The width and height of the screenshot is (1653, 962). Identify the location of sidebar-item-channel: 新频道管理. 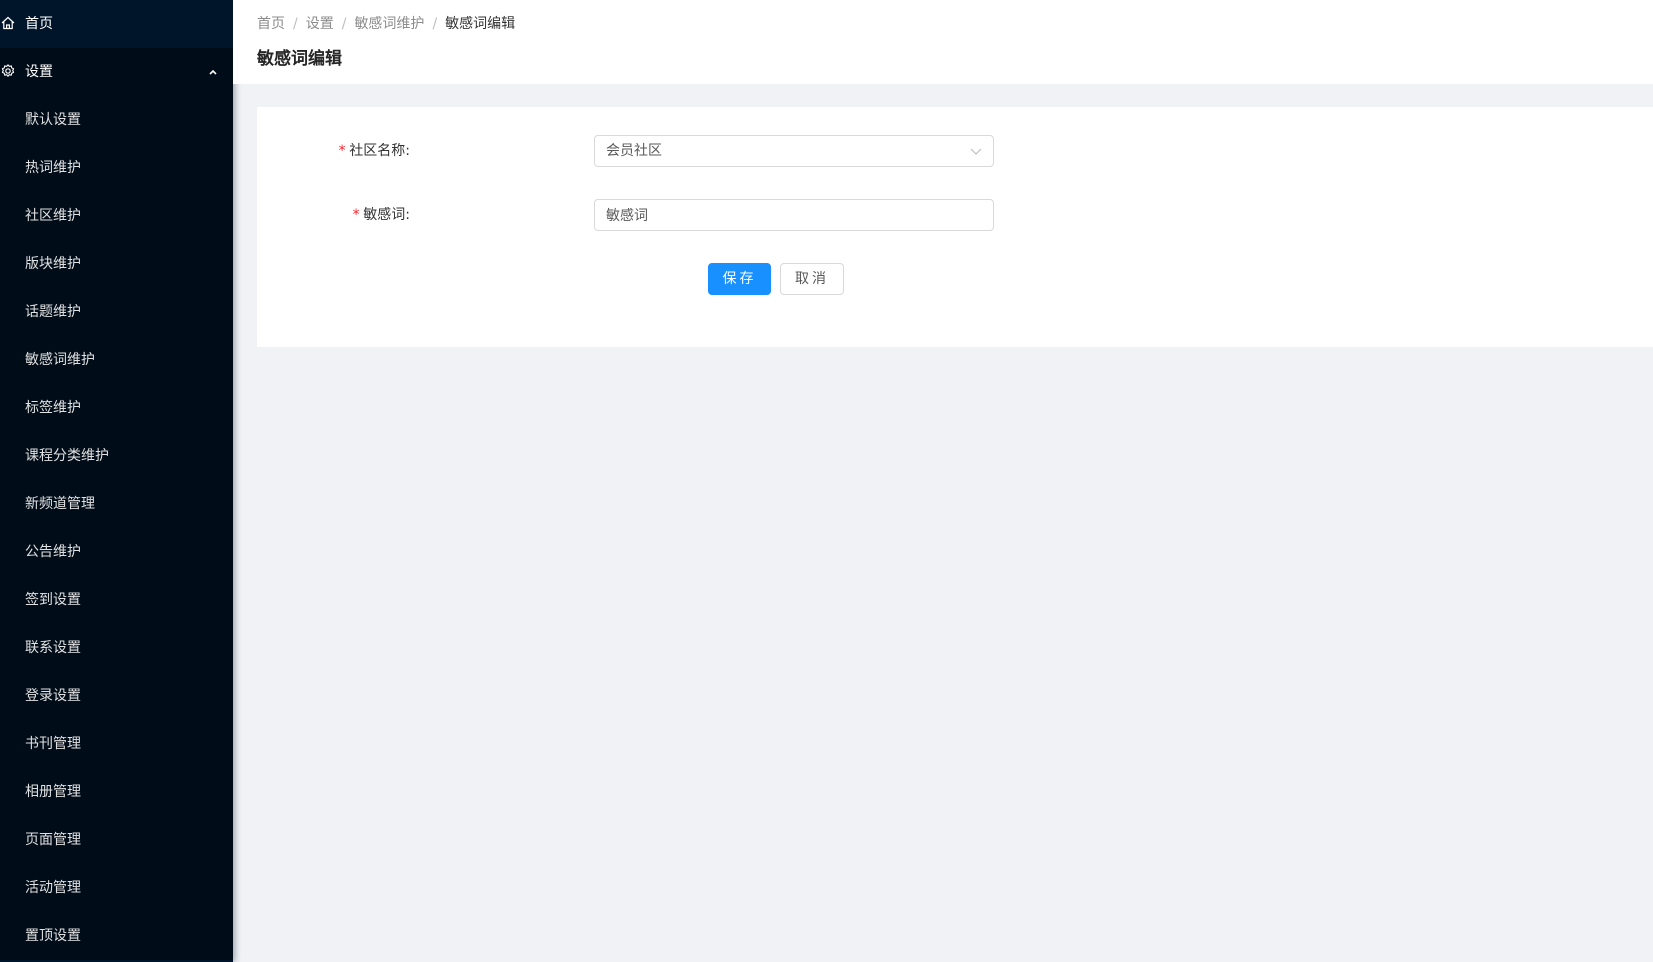
(116, 504).